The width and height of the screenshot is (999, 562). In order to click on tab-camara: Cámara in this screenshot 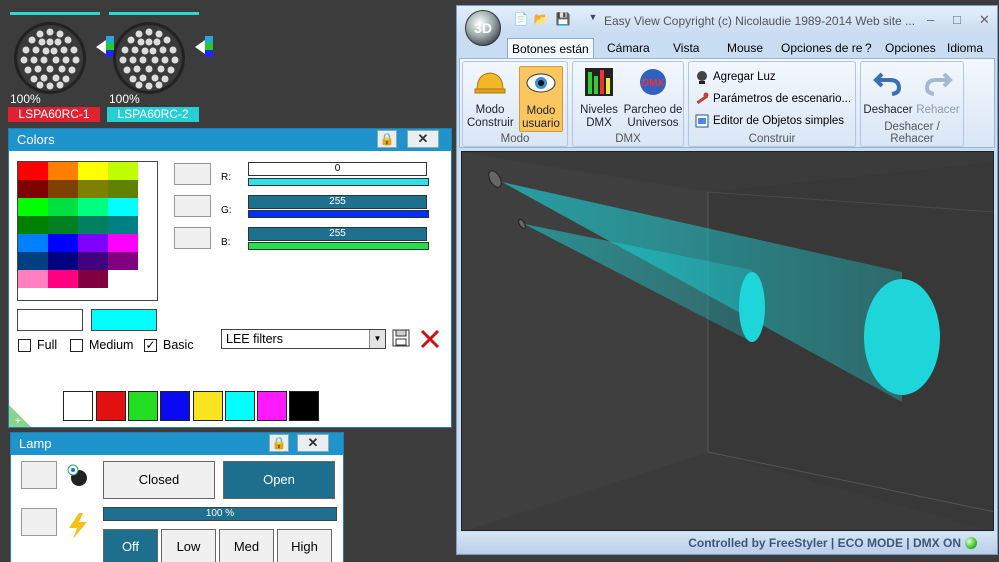, I will do `click(628, 48)`.